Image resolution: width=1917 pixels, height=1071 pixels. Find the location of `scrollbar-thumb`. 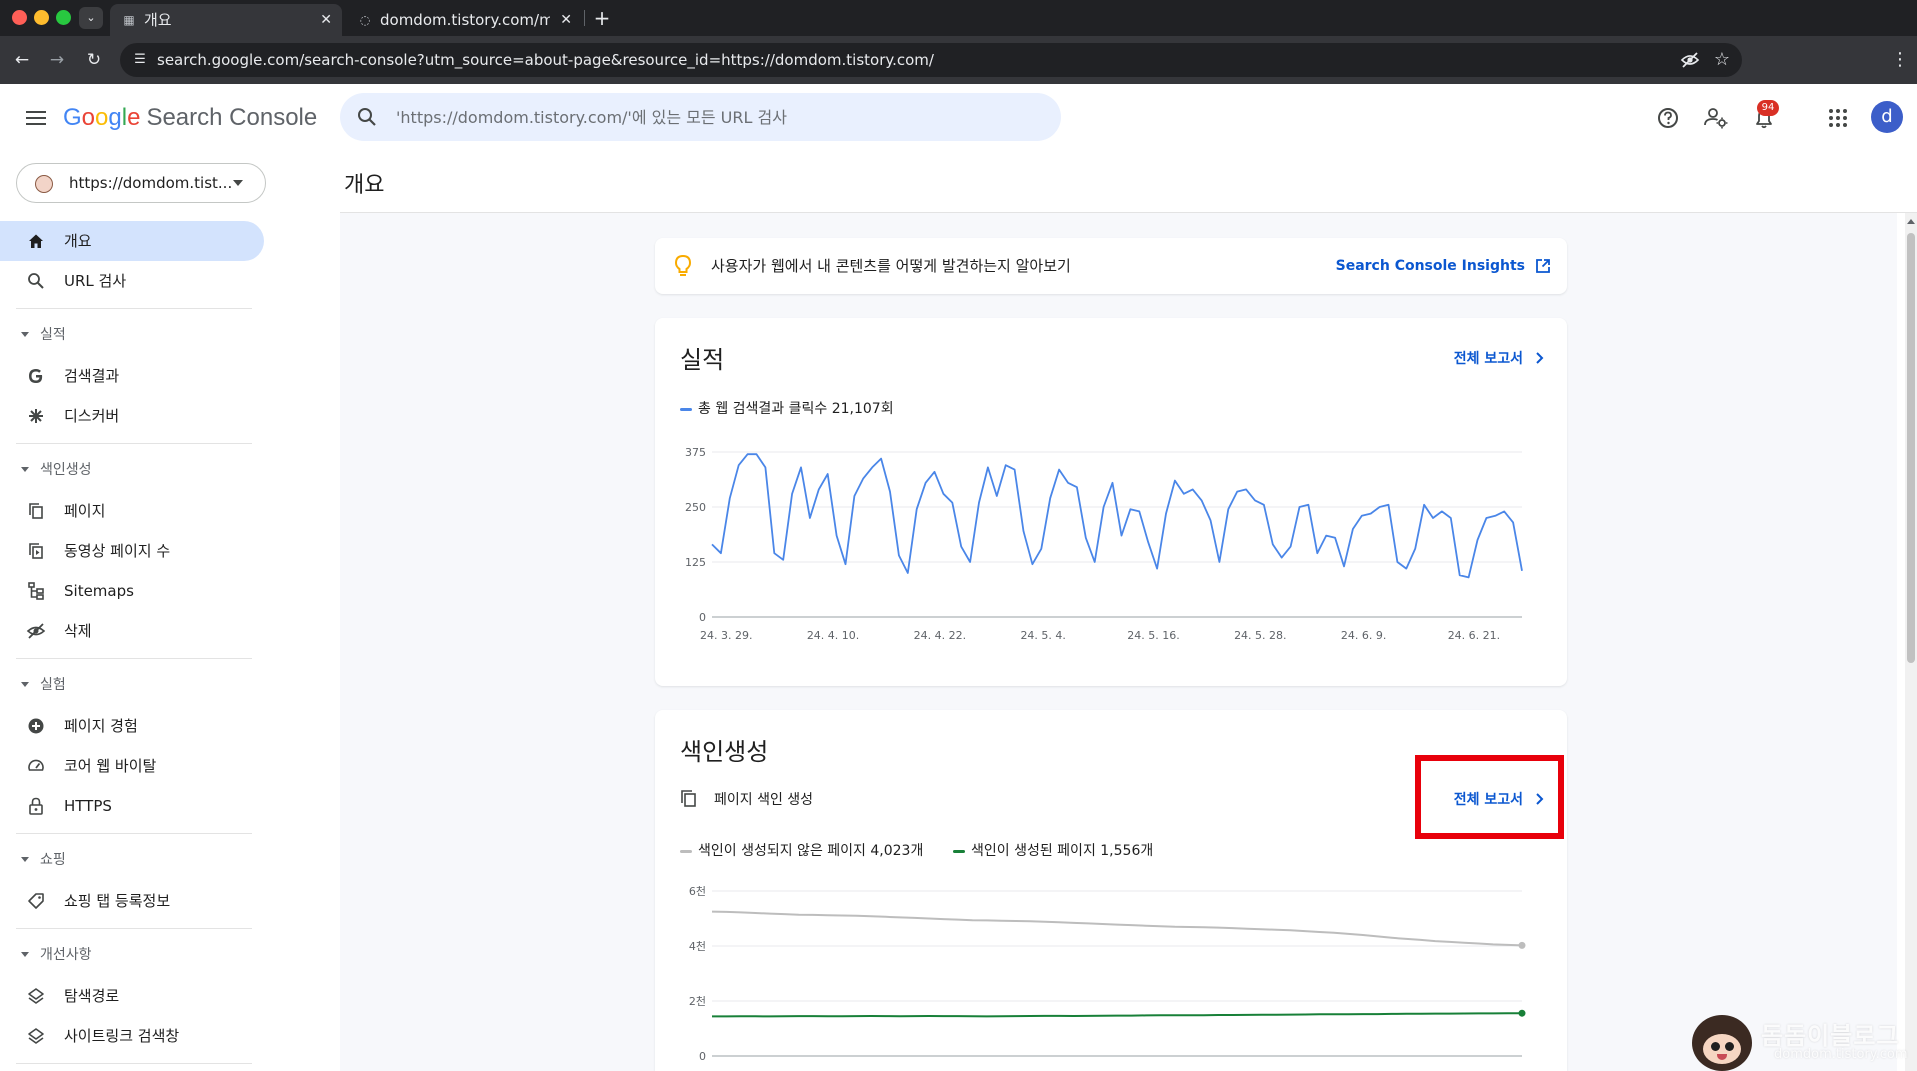

scrollbar-thumb is located at coordinates (1911, 448).